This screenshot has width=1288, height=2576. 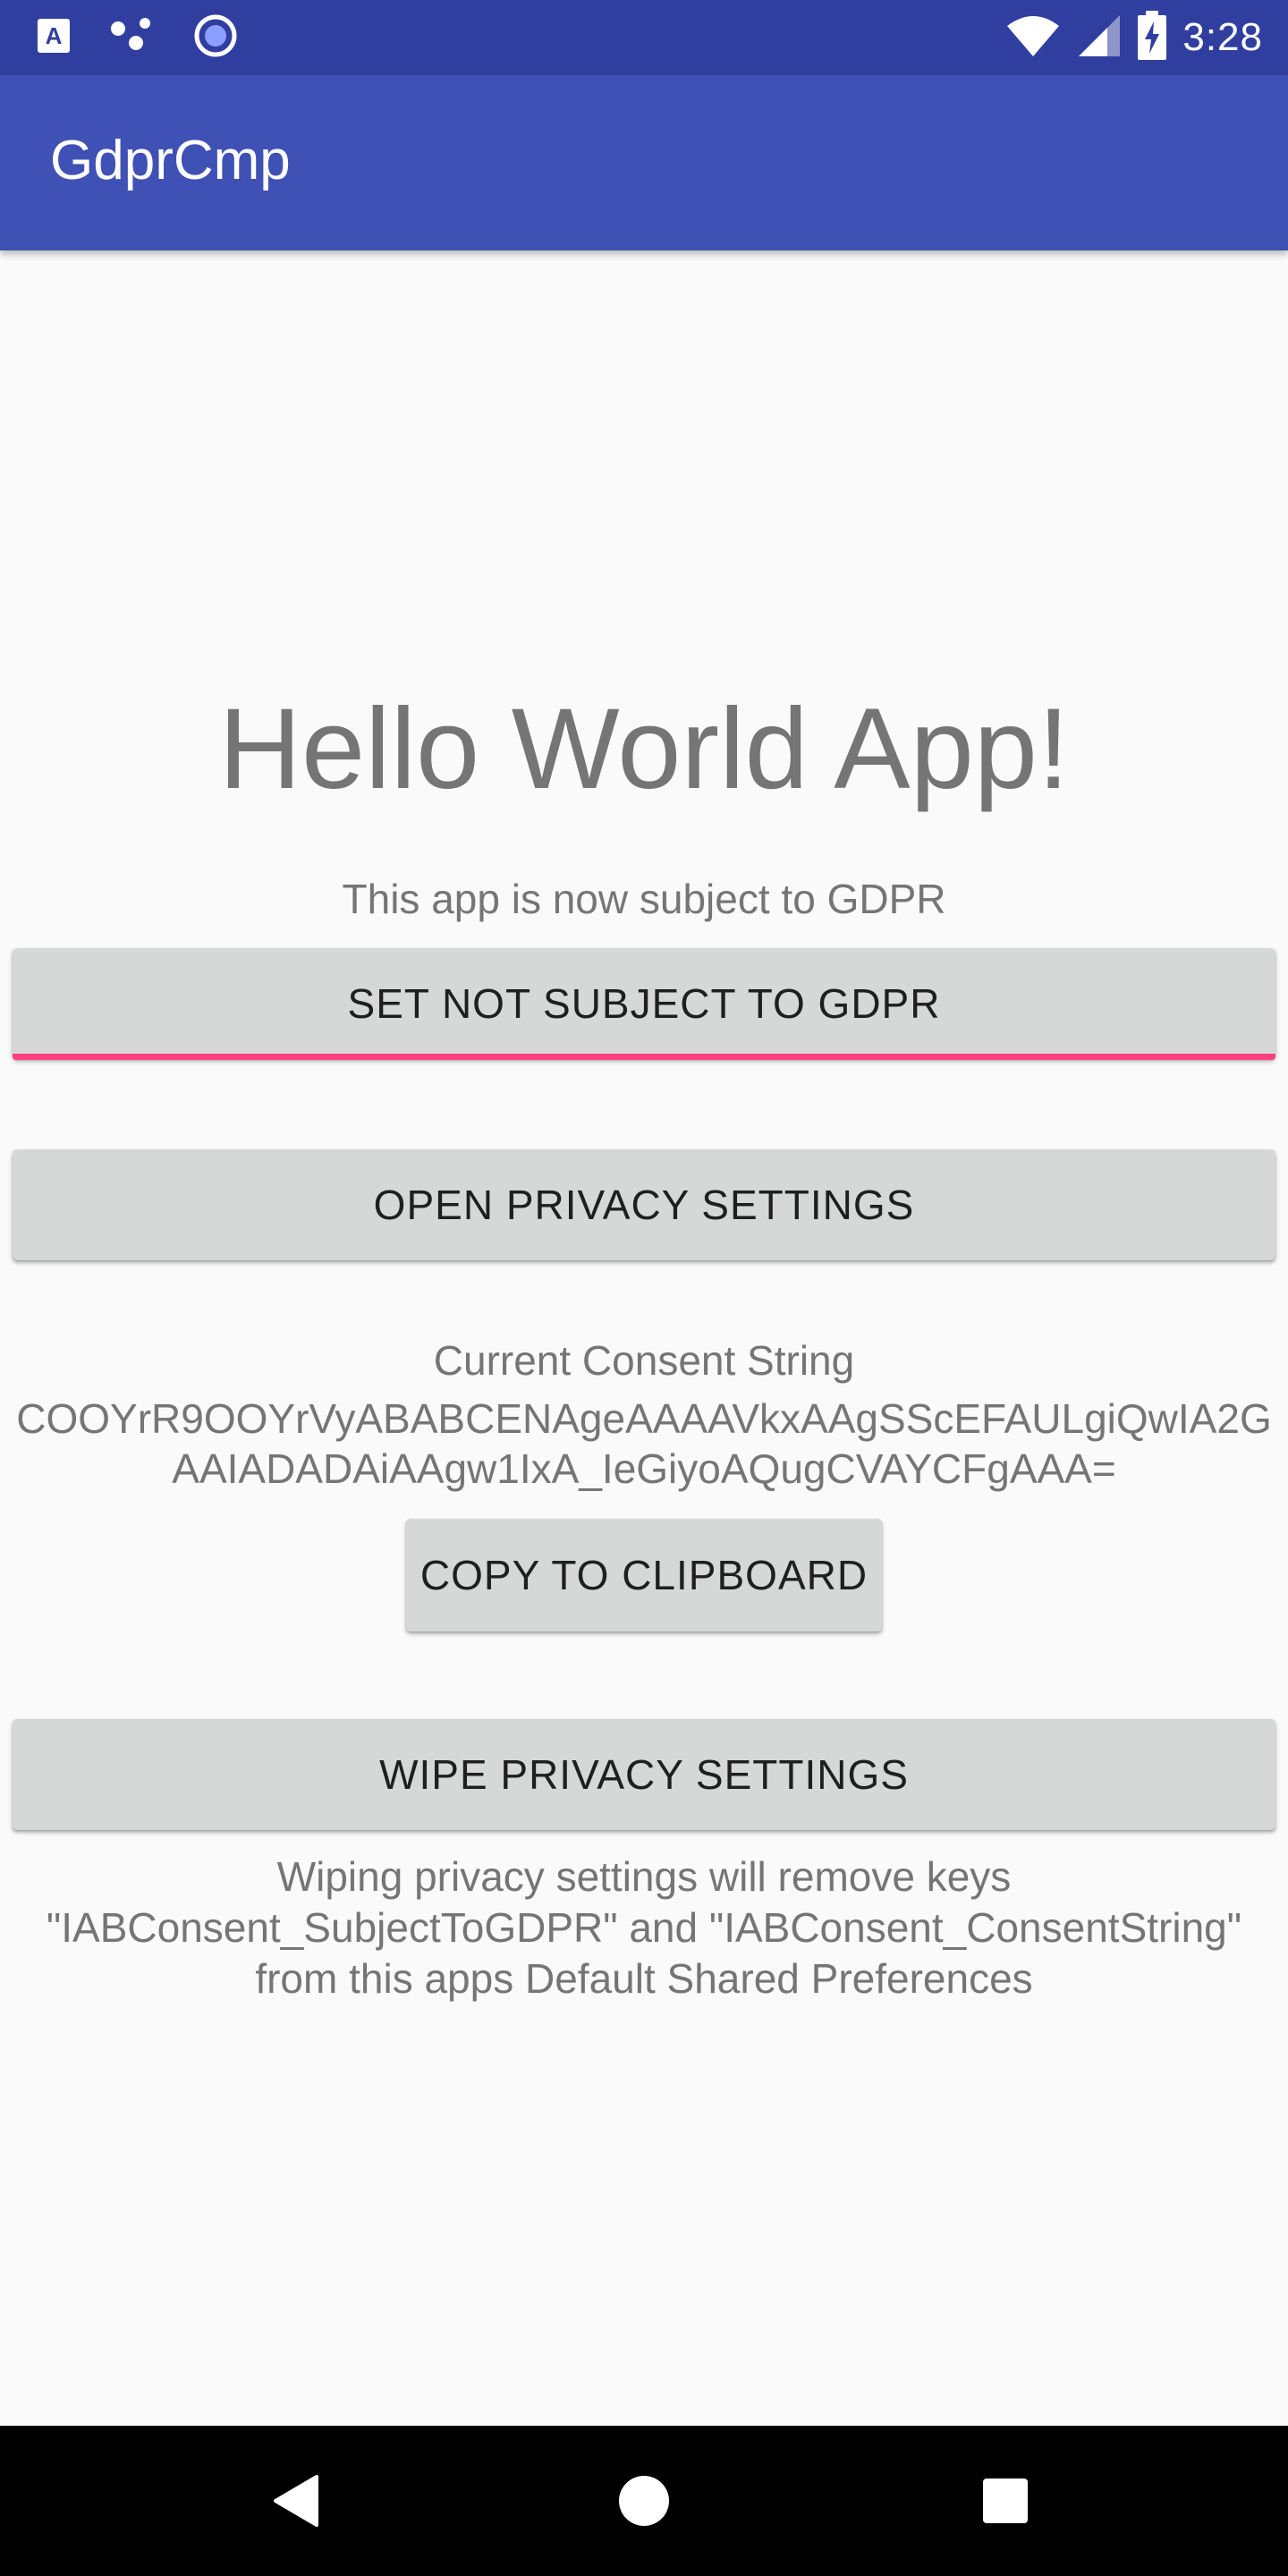 I want to click on focus-underline, so click(x=644, y=1057).